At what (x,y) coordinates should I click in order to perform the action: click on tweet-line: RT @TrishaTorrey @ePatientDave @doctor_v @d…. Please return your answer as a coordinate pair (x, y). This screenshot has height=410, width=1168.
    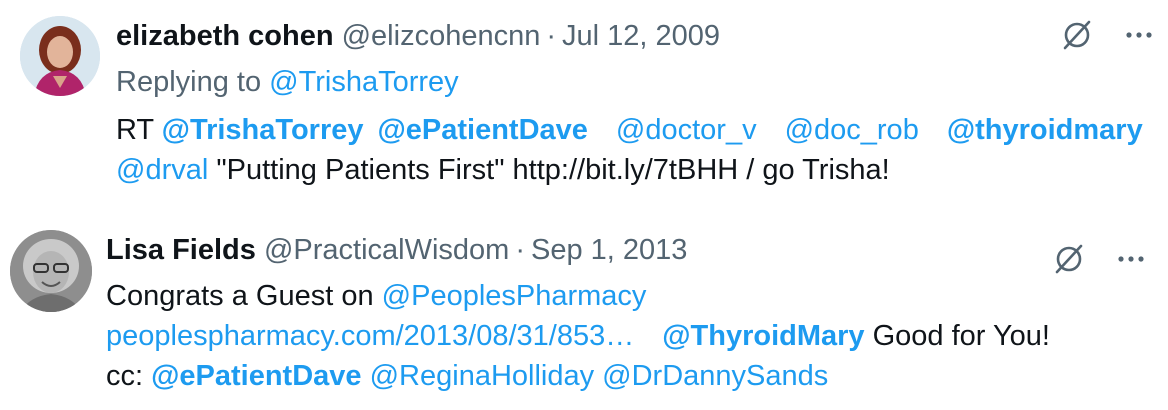
    Looking at the image, I should click on (629, 130).